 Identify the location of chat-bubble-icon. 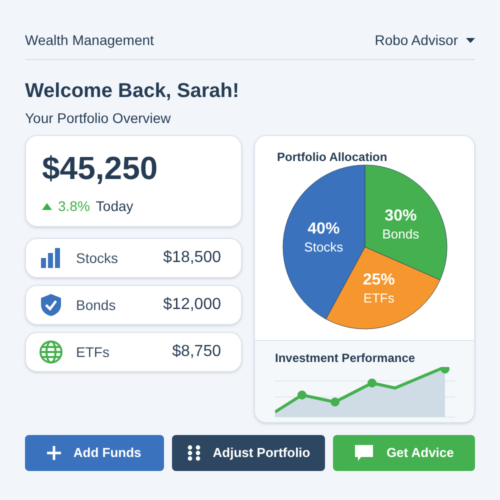
(364, 453).